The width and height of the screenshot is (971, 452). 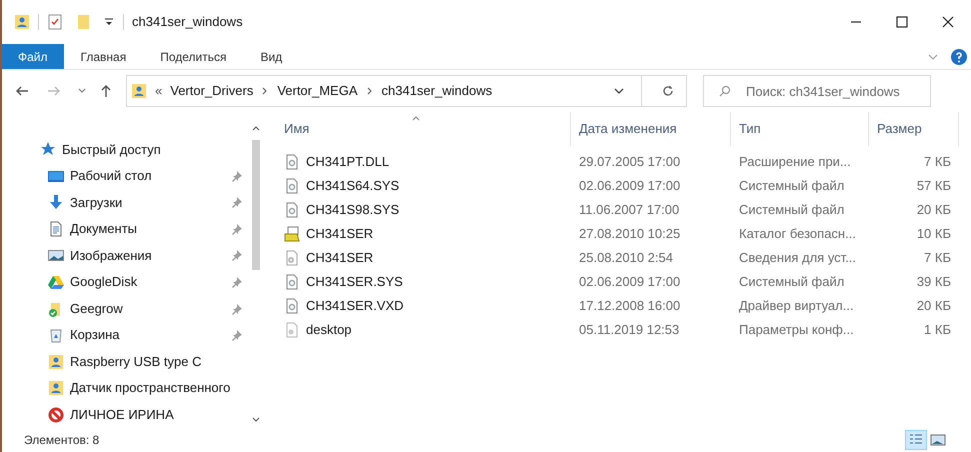 I want to click on nav-item: Рабочий стол, so click(x=141, y=176).